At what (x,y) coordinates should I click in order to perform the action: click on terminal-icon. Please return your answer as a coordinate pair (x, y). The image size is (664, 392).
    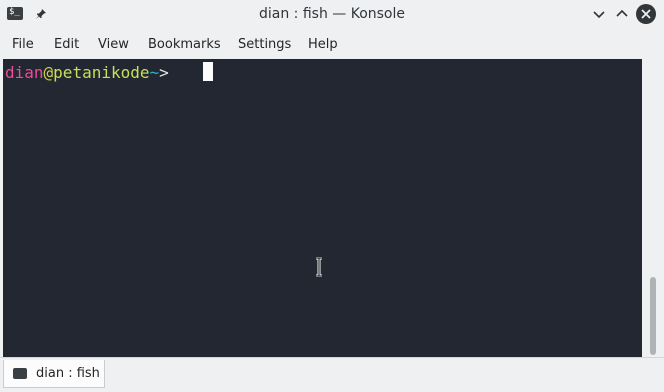
    Looking at the image, I should click on (20, 373).